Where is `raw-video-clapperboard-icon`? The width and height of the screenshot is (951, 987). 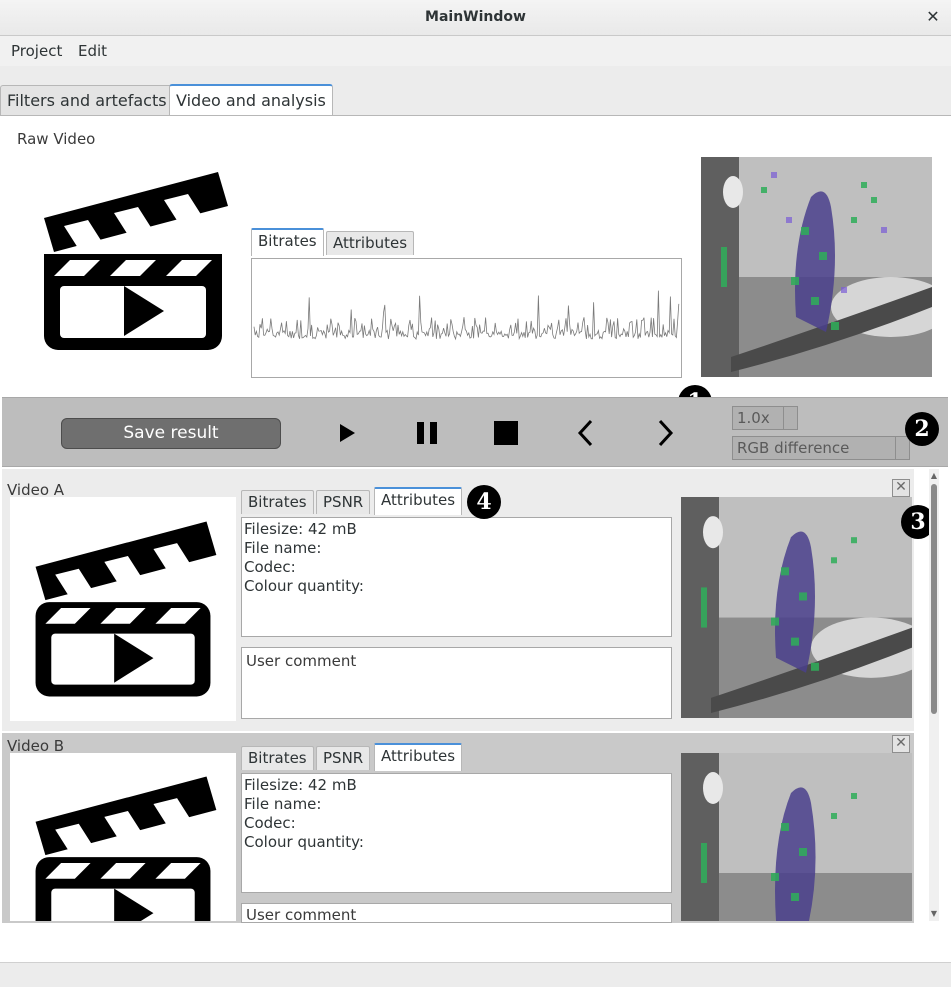 raw-video-clapperboard-icon is located at coordinates (133, 261).